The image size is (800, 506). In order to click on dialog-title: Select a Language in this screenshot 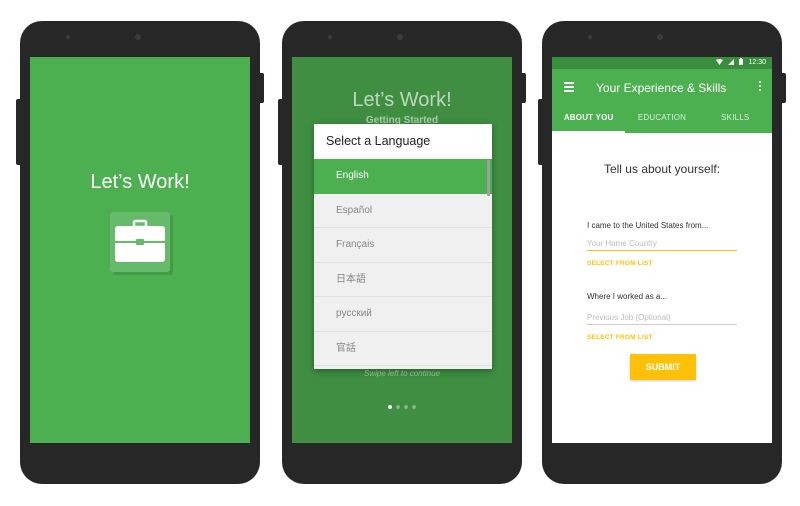, I will do `click(403, 141)`.